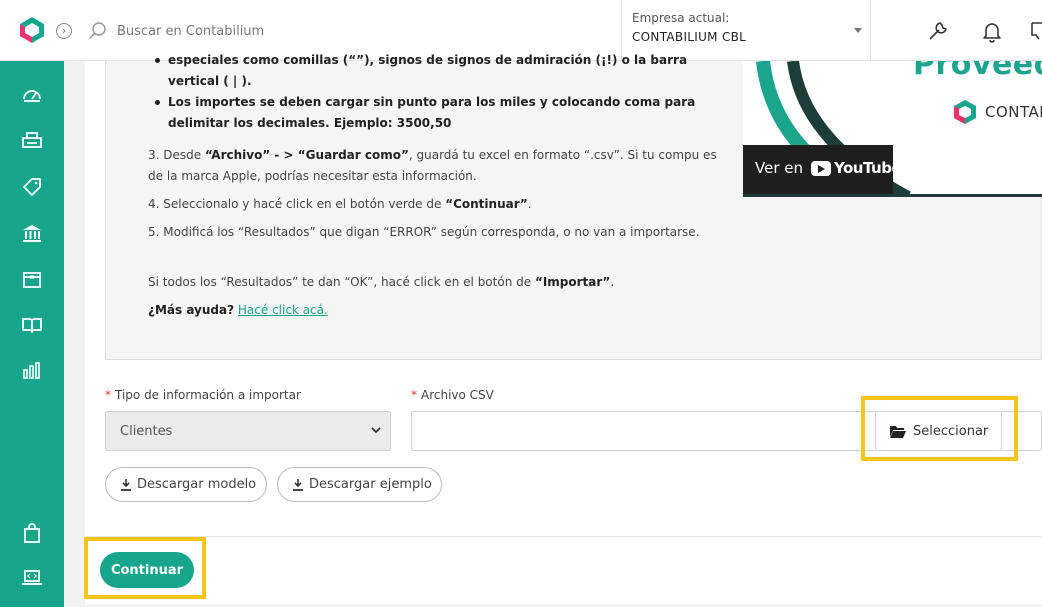 This screenshot has height=607, width=1042. I want to click on company-label: Empresa actual:, so click(681, 18).